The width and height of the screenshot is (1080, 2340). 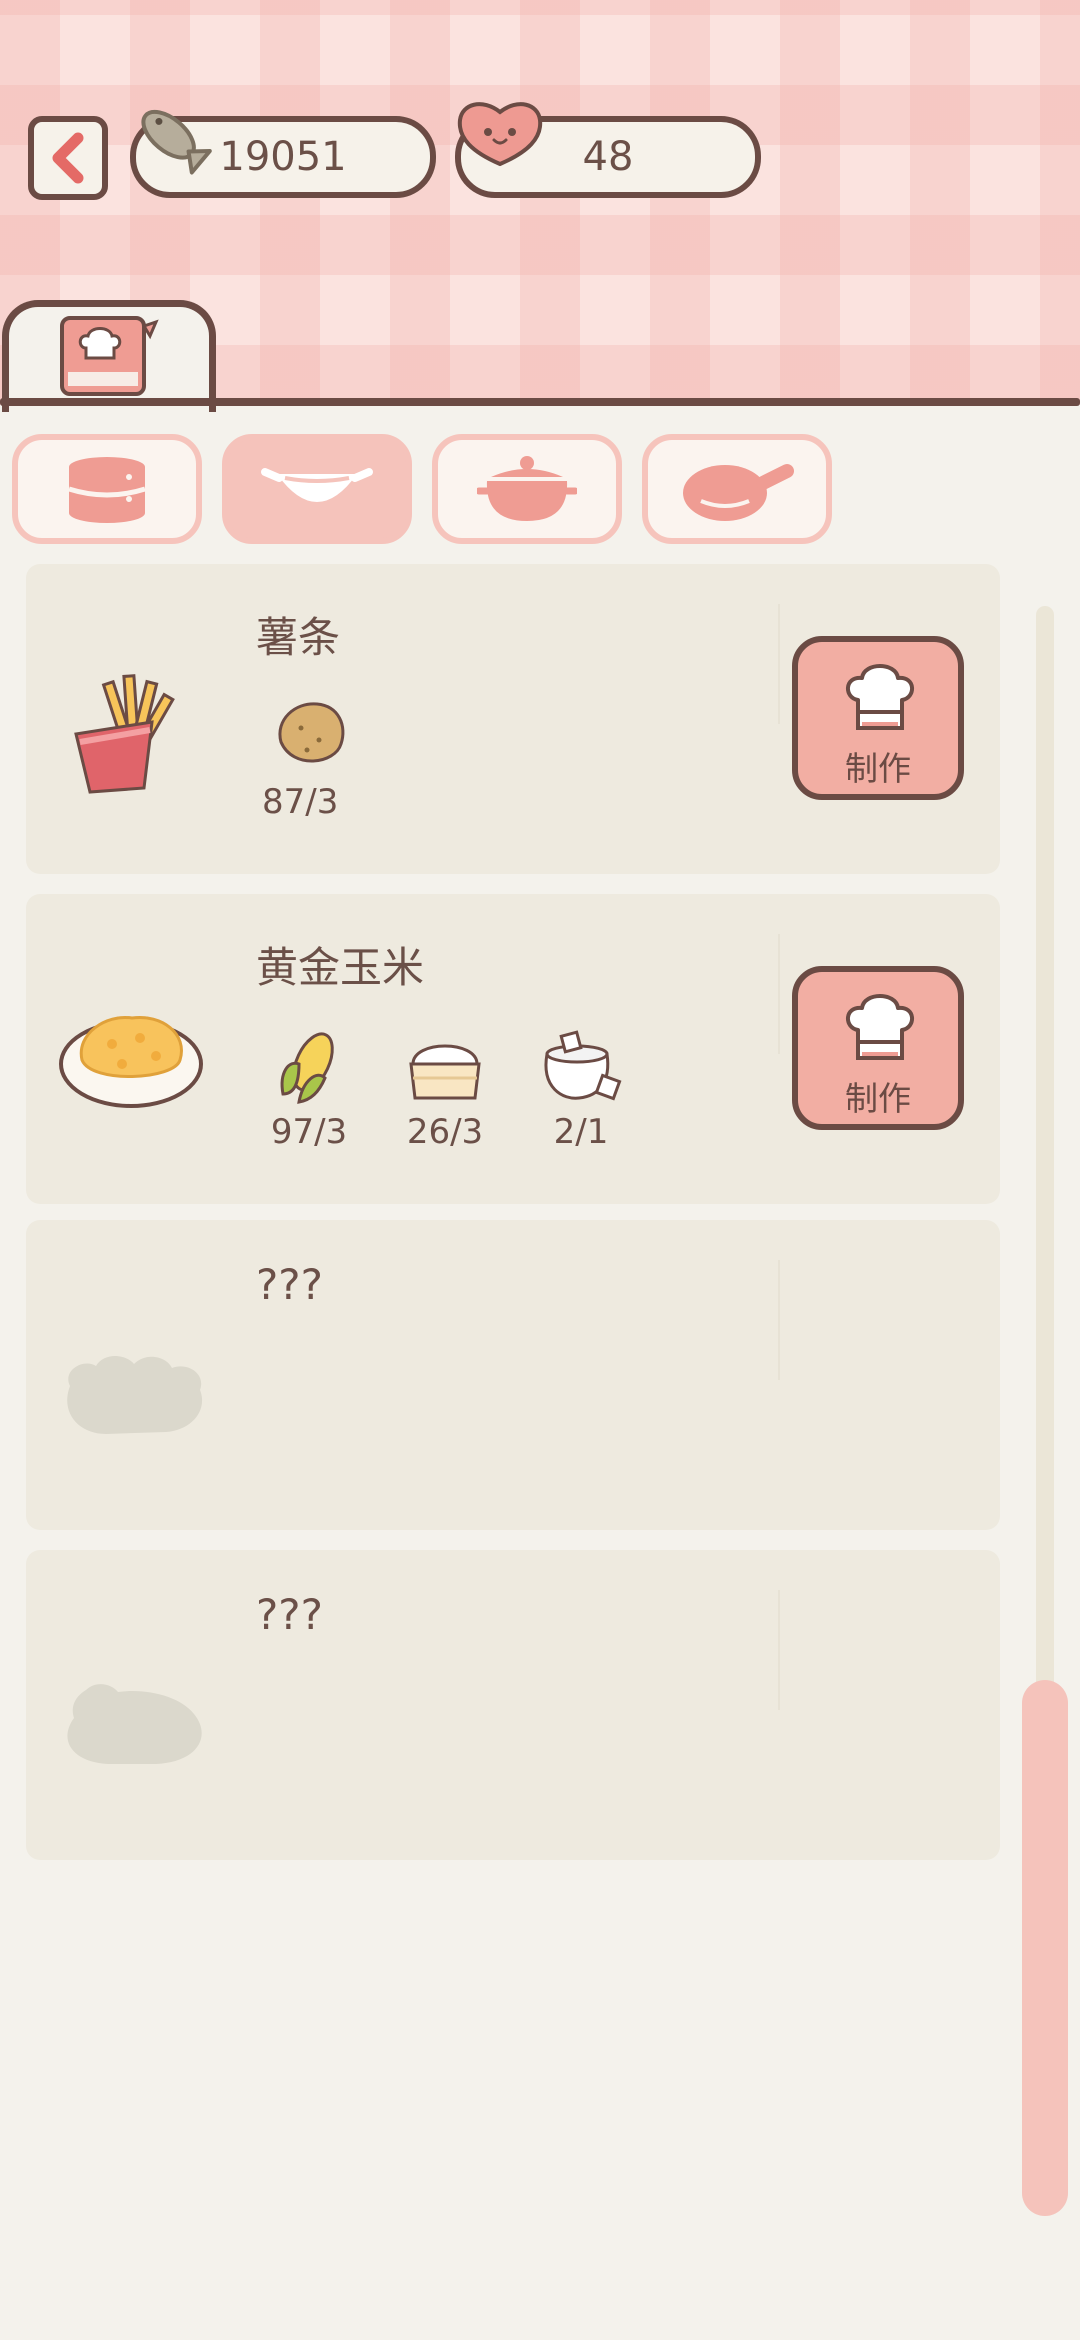 I want to click on corn-icon, so click(x=307, y=1068).